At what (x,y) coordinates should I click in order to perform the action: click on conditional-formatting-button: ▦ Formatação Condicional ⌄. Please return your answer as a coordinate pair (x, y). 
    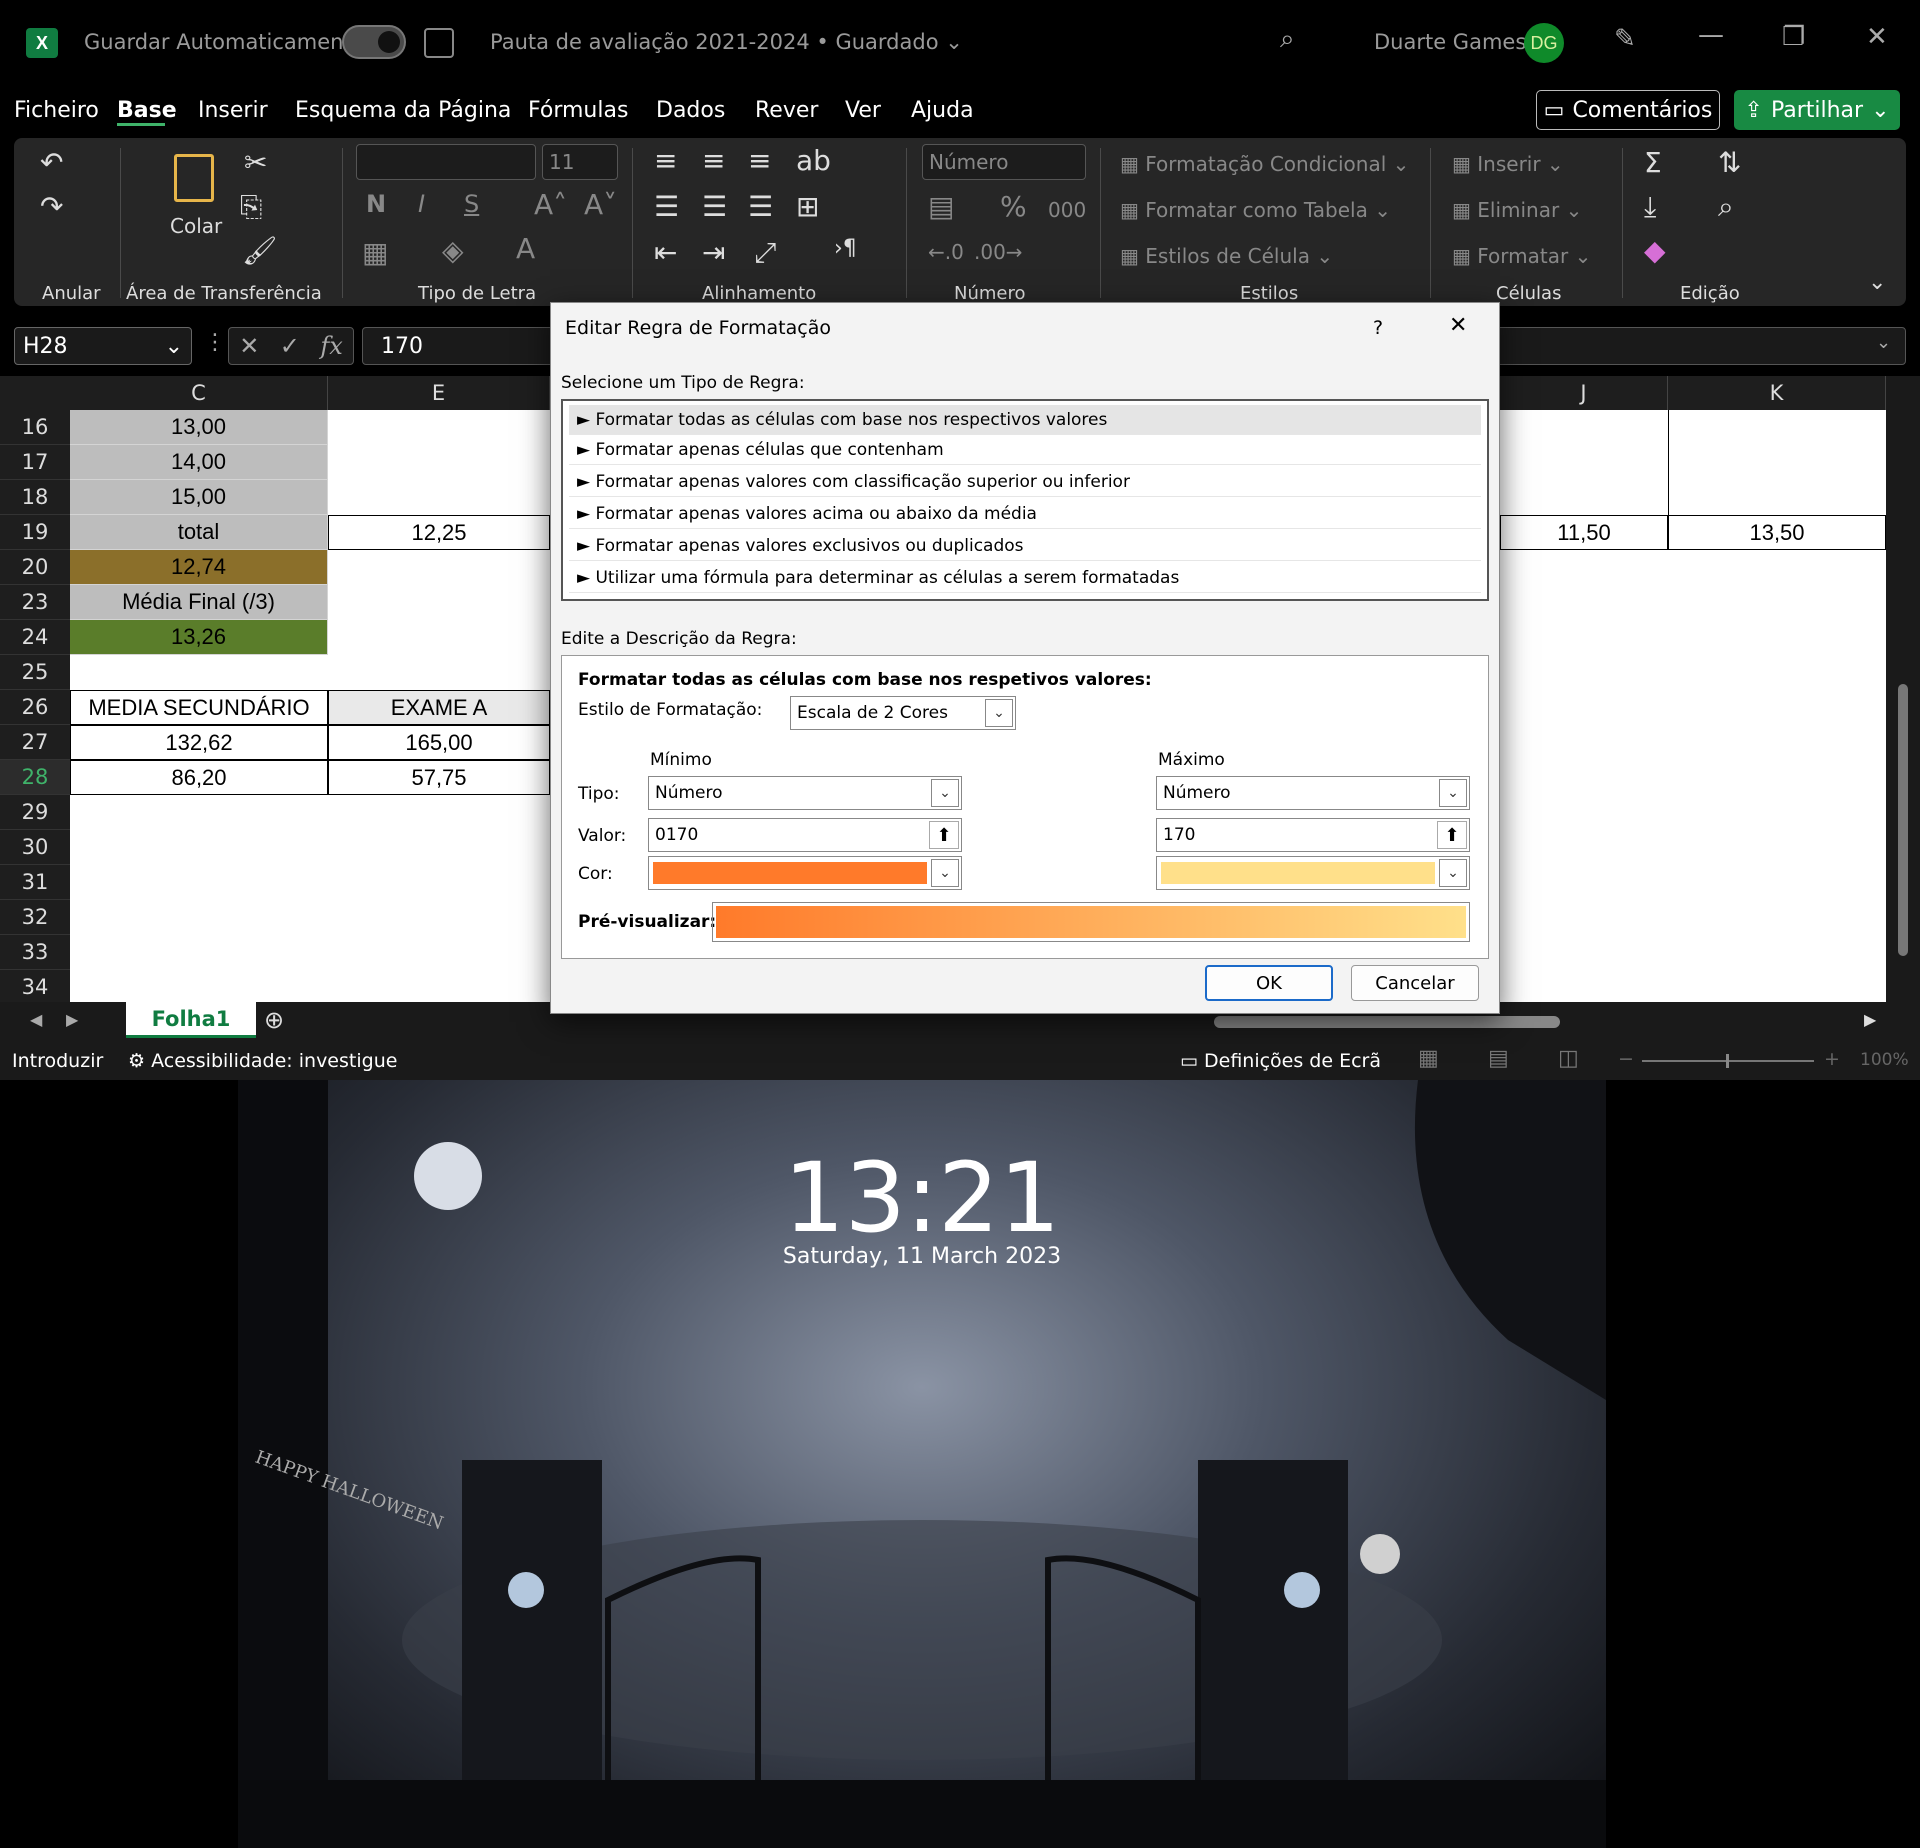
    Looking at the image, I should click on (1264, 164).